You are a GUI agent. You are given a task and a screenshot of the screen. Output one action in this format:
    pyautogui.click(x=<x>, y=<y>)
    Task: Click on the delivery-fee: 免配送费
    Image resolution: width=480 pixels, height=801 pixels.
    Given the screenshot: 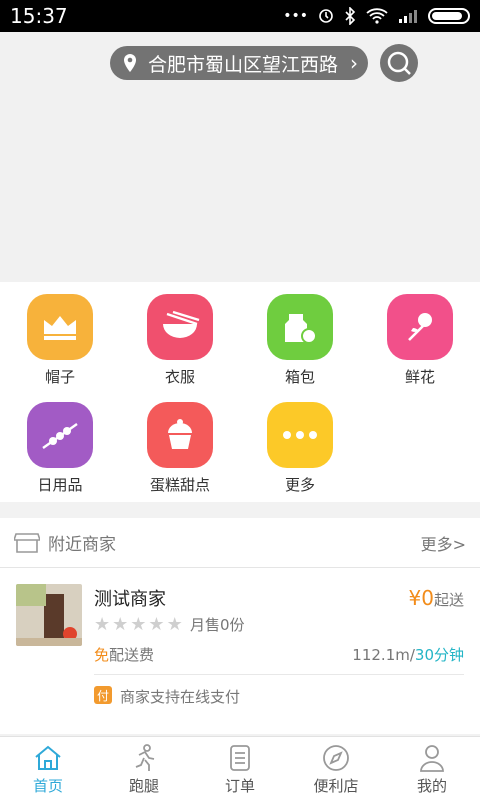 What is the action you would take?
    pyautogui.click(x=124, y=654)
    